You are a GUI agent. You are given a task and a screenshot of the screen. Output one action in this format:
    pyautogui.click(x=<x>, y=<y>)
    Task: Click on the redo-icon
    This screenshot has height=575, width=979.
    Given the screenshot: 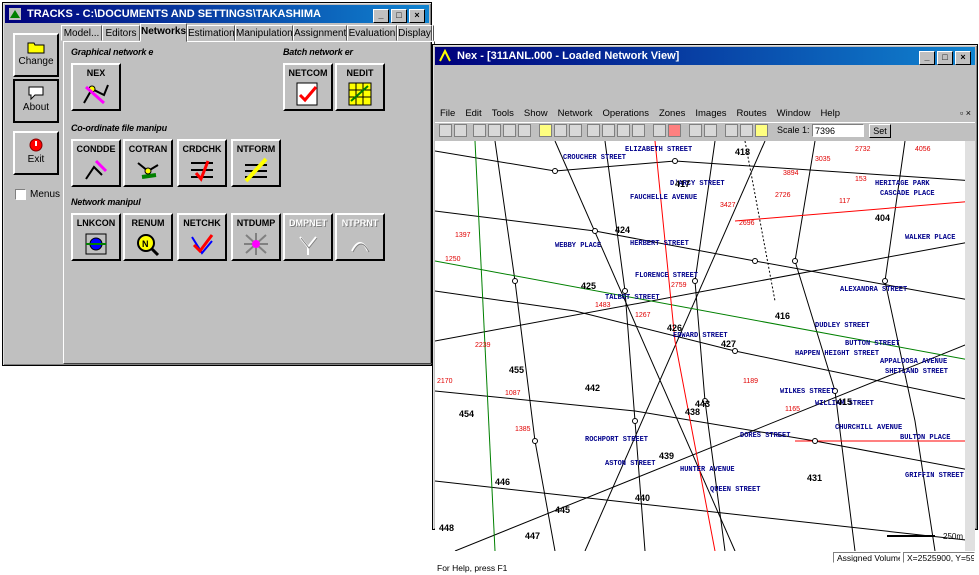 What is the action you would take?
    pyautogui.click(x=710, y=130)
    